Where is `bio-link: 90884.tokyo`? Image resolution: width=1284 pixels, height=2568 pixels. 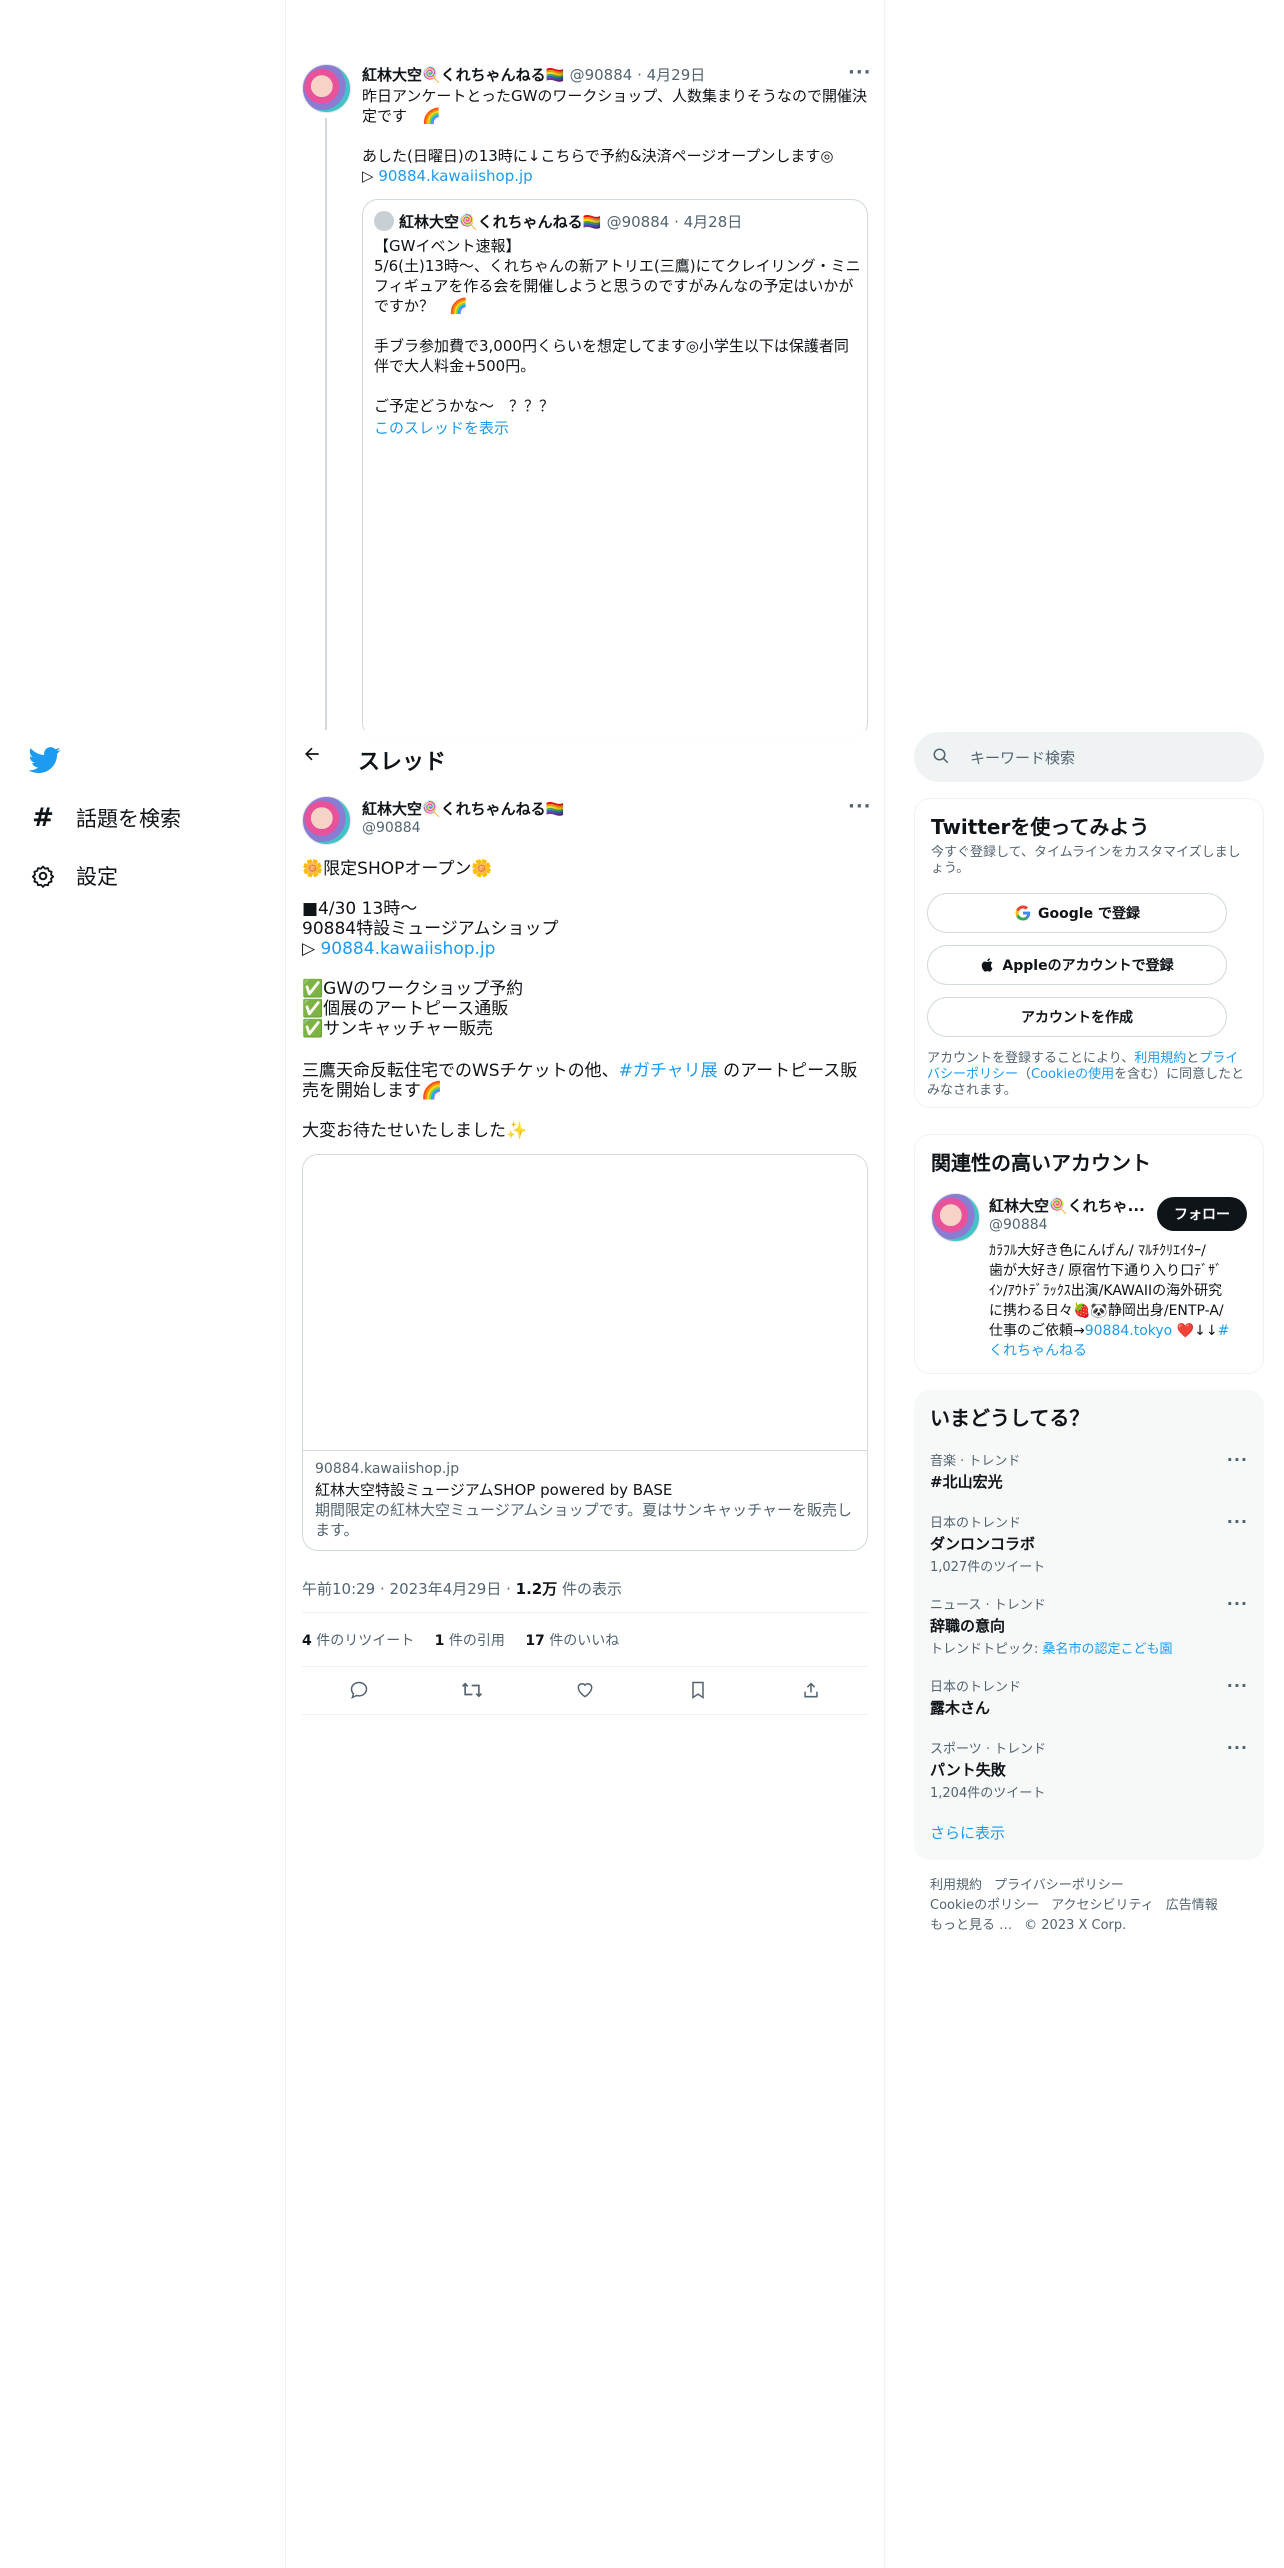 bio-link: 90884.tokyo is located at coordinates (1129, 1331).